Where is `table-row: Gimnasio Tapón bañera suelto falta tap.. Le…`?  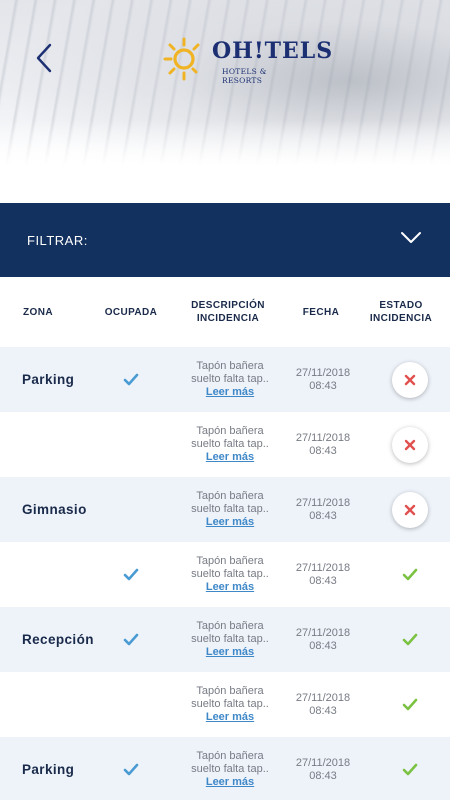 table-row: Gimnasio Tapón bañera suelto falta tap.. Le… is located at coordinates (225, 509).